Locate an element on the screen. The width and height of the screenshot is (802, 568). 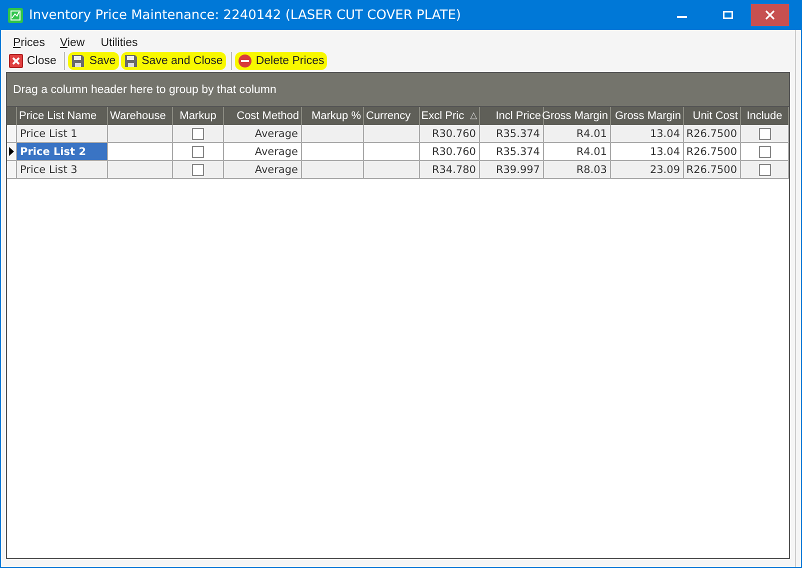
table-row: Price List 1 Average R30.760 R35.374 R4.01 13.04 R26.7500 is located at coordinates (398, 134).